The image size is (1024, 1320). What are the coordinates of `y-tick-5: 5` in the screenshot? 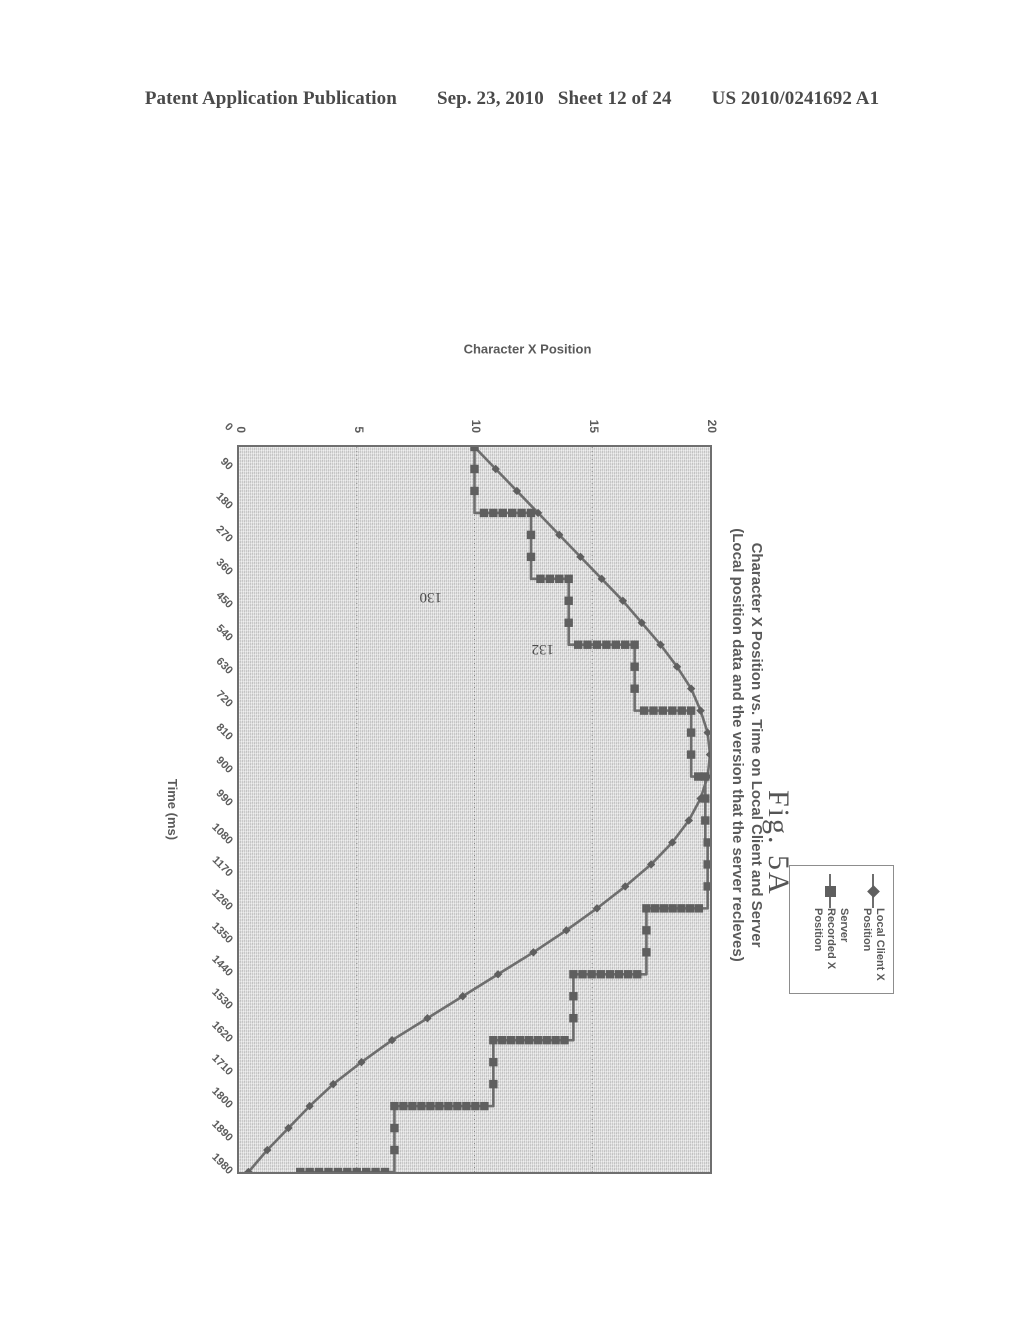 It's located at (358, 429).